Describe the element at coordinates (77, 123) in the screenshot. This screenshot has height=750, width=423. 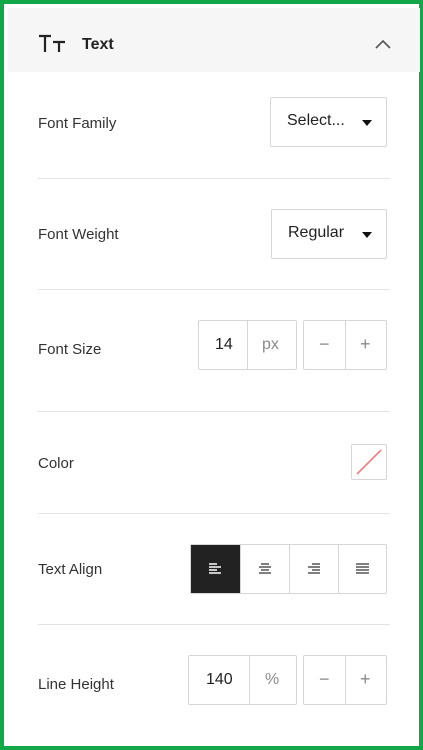
I see `font-family-label: Font Family` at that location.